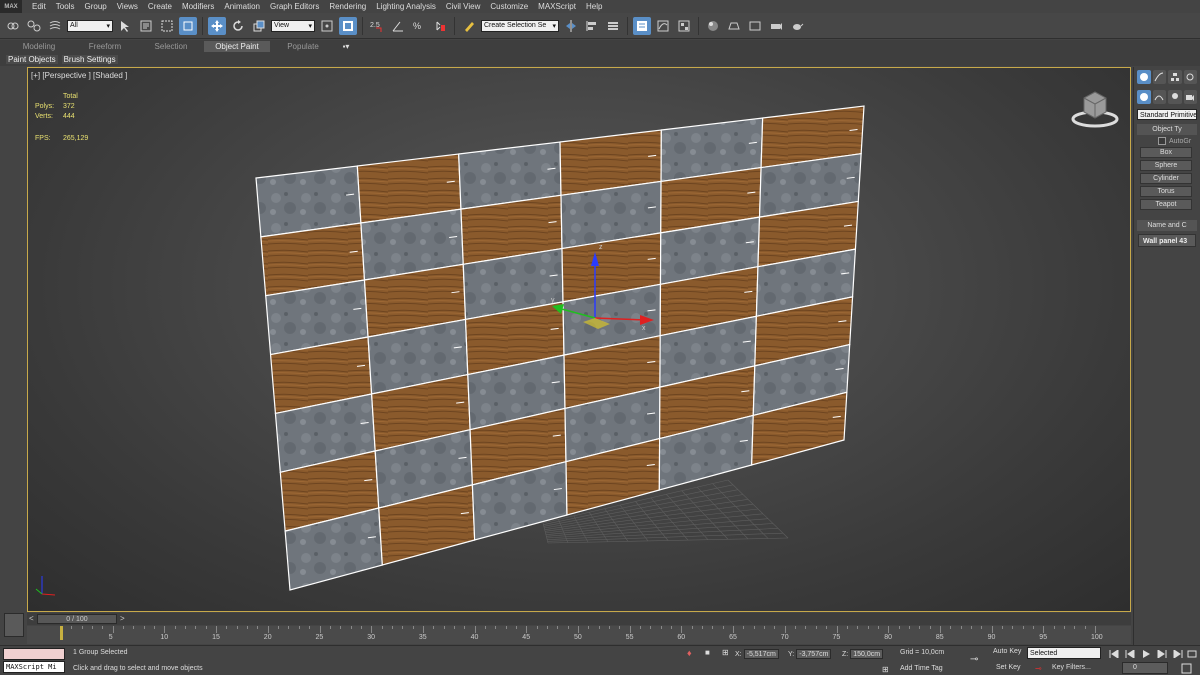 Image resolution: width=1200 pixels, height=675 pixels. Describe the element at coordinates (237, 6) in the screenshot. I see `menu-animation: Animation` at that location.